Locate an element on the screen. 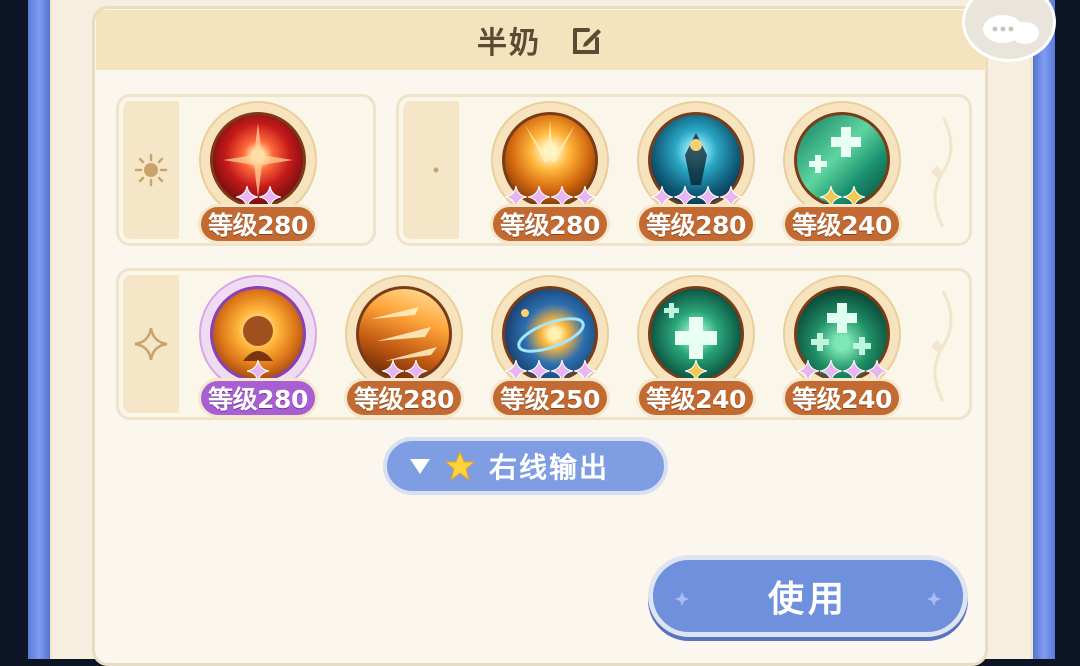 Image resolution: width=1080 pixels, height=666 pixels. frame-left is located at coordinates (40, 329).